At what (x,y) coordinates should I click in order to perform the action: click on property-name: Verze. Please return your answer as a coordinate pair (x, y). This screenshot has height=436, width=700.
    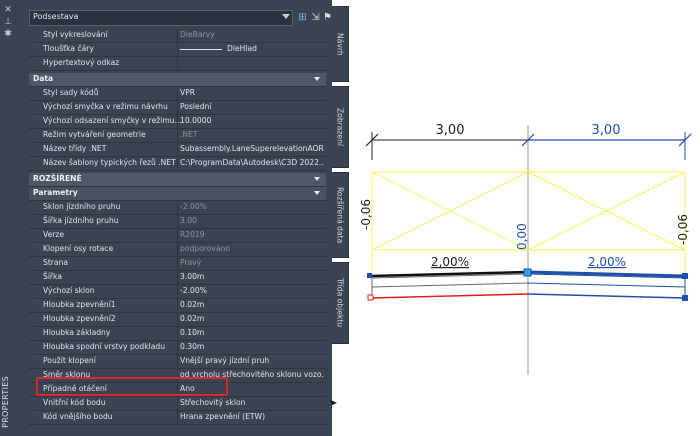
    Looking at the image, I should click on (54, 234).